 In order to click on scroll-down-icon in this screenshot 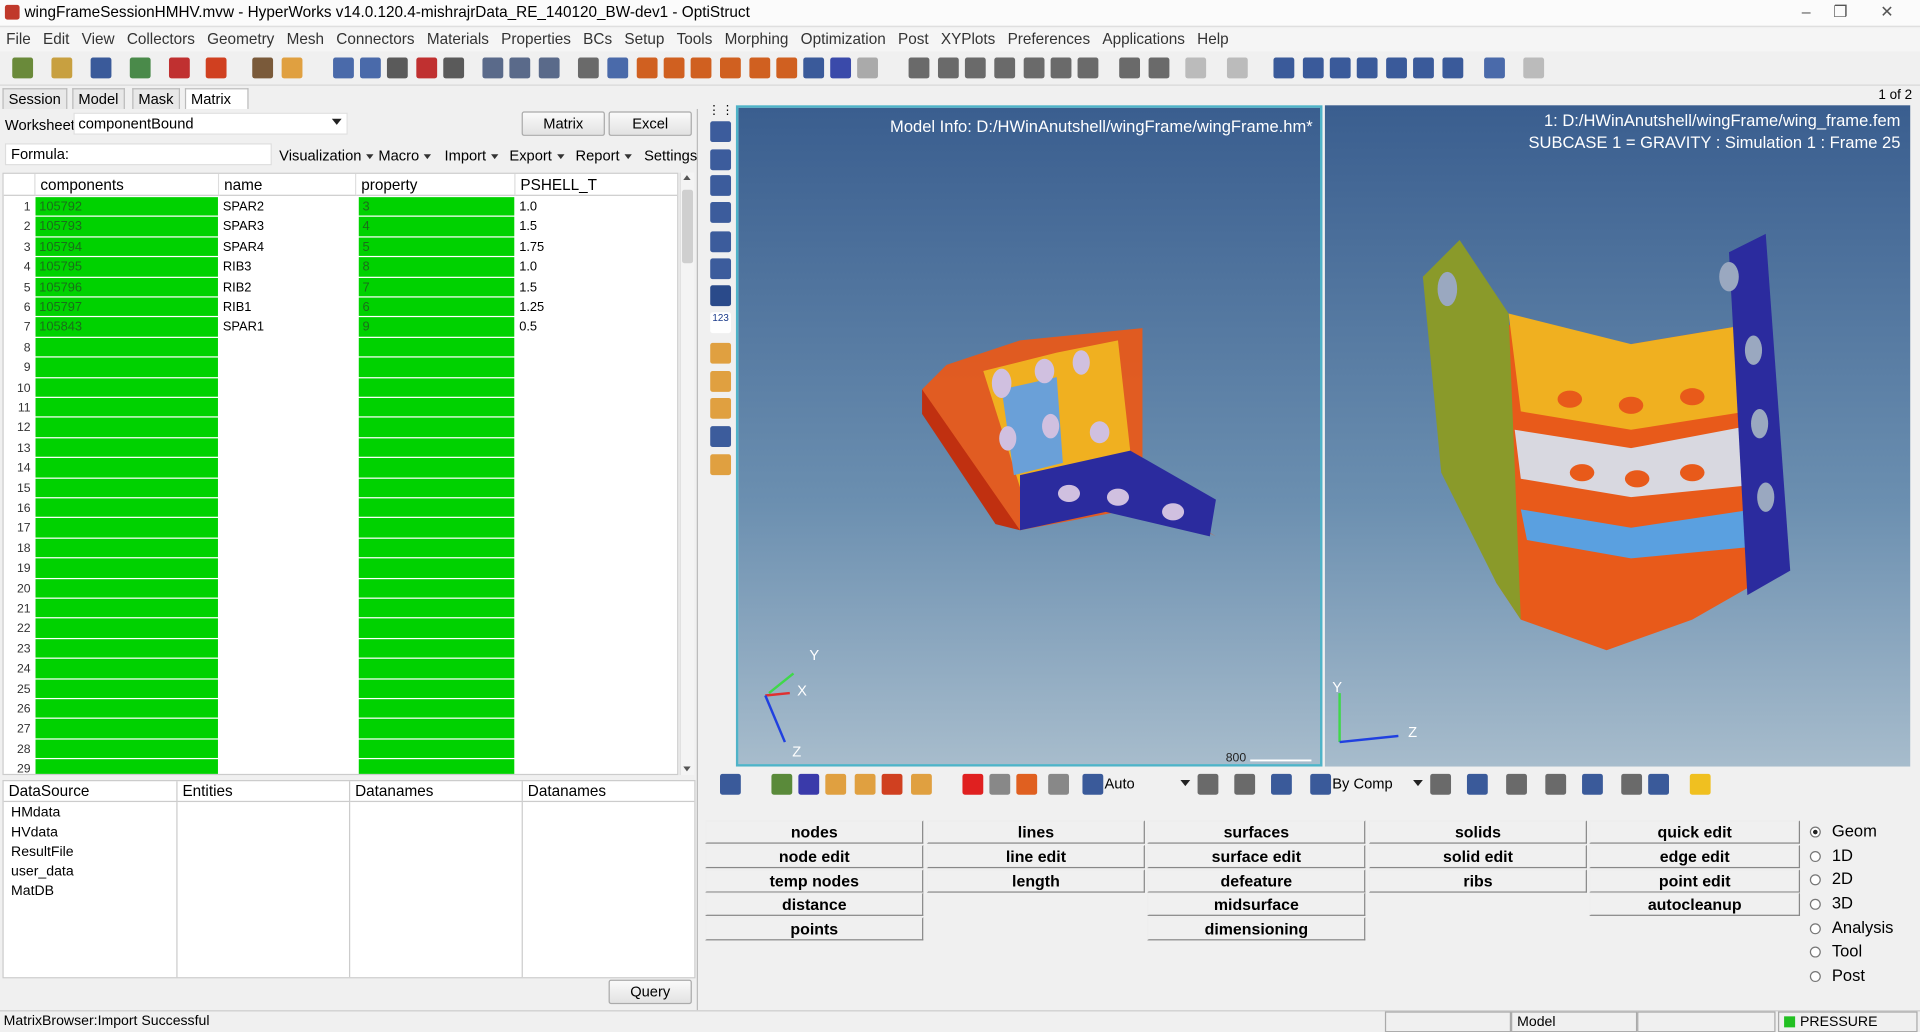, I will do `click(687, 769)`.